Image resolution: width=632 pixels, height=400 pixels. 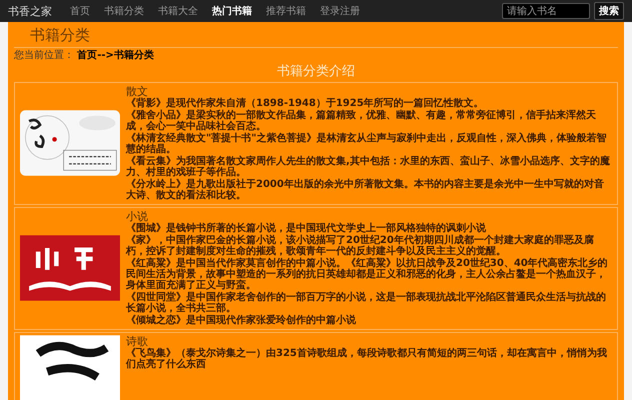 I want to click on category-title: 诗歌, so click(x=137, y=341).